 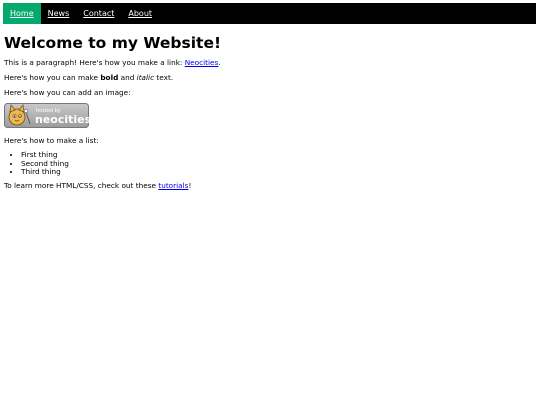 What do you see at coordinates (202, 62) in the screenshot?
I see `neocities-link: Neocities` at bounding box center [202, 62].